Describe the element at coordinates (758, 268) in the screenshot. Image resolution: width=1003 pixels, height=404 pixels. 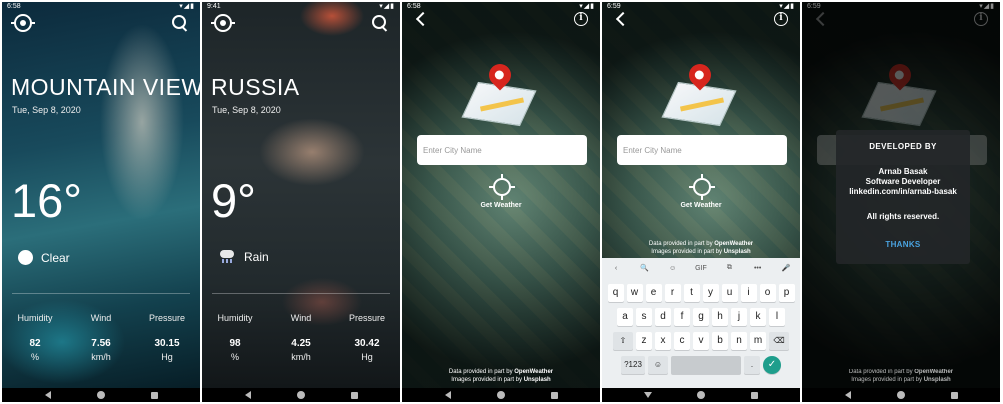
I see `kb-more-icon: •••` at that location.